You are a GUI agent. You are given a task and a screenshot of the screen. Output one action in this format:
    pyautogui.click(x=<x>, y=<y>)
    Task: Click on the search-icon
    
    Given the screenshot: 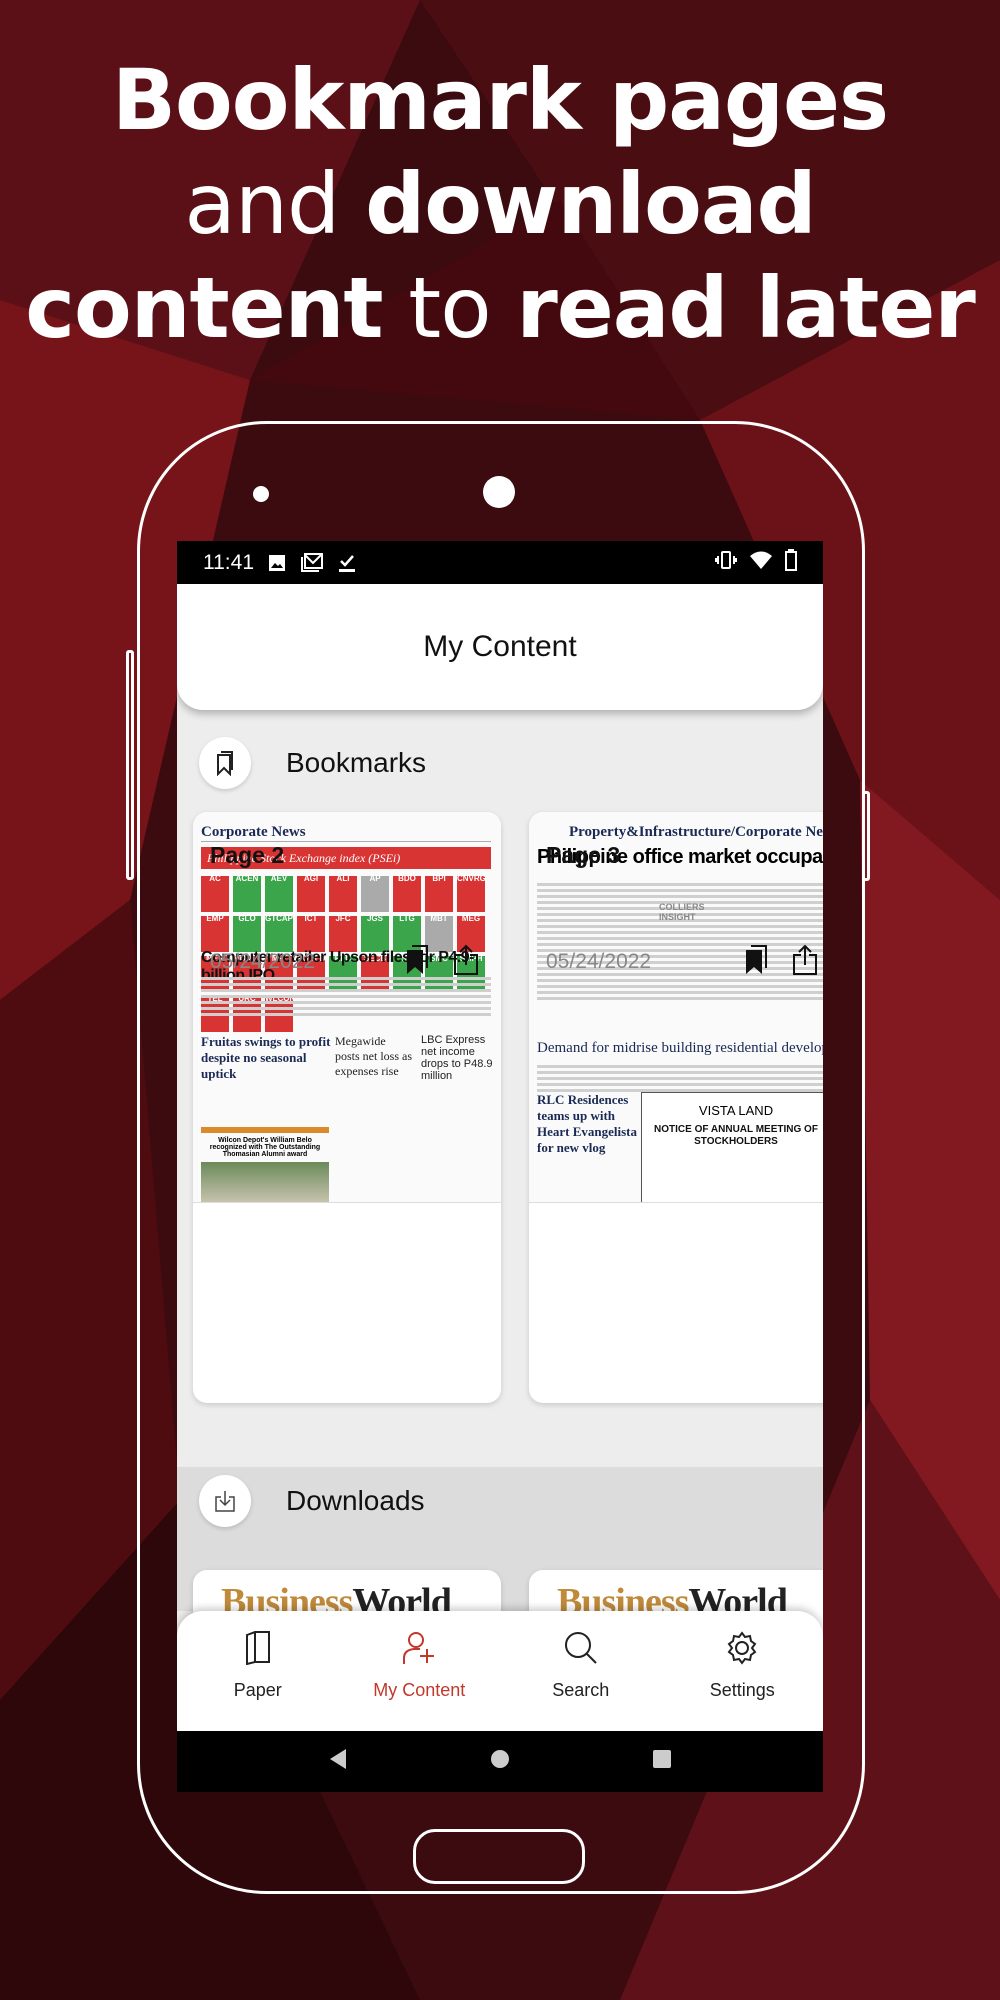 What is the action you would take?
    pyautogui.click(x=581, y=1650)
    